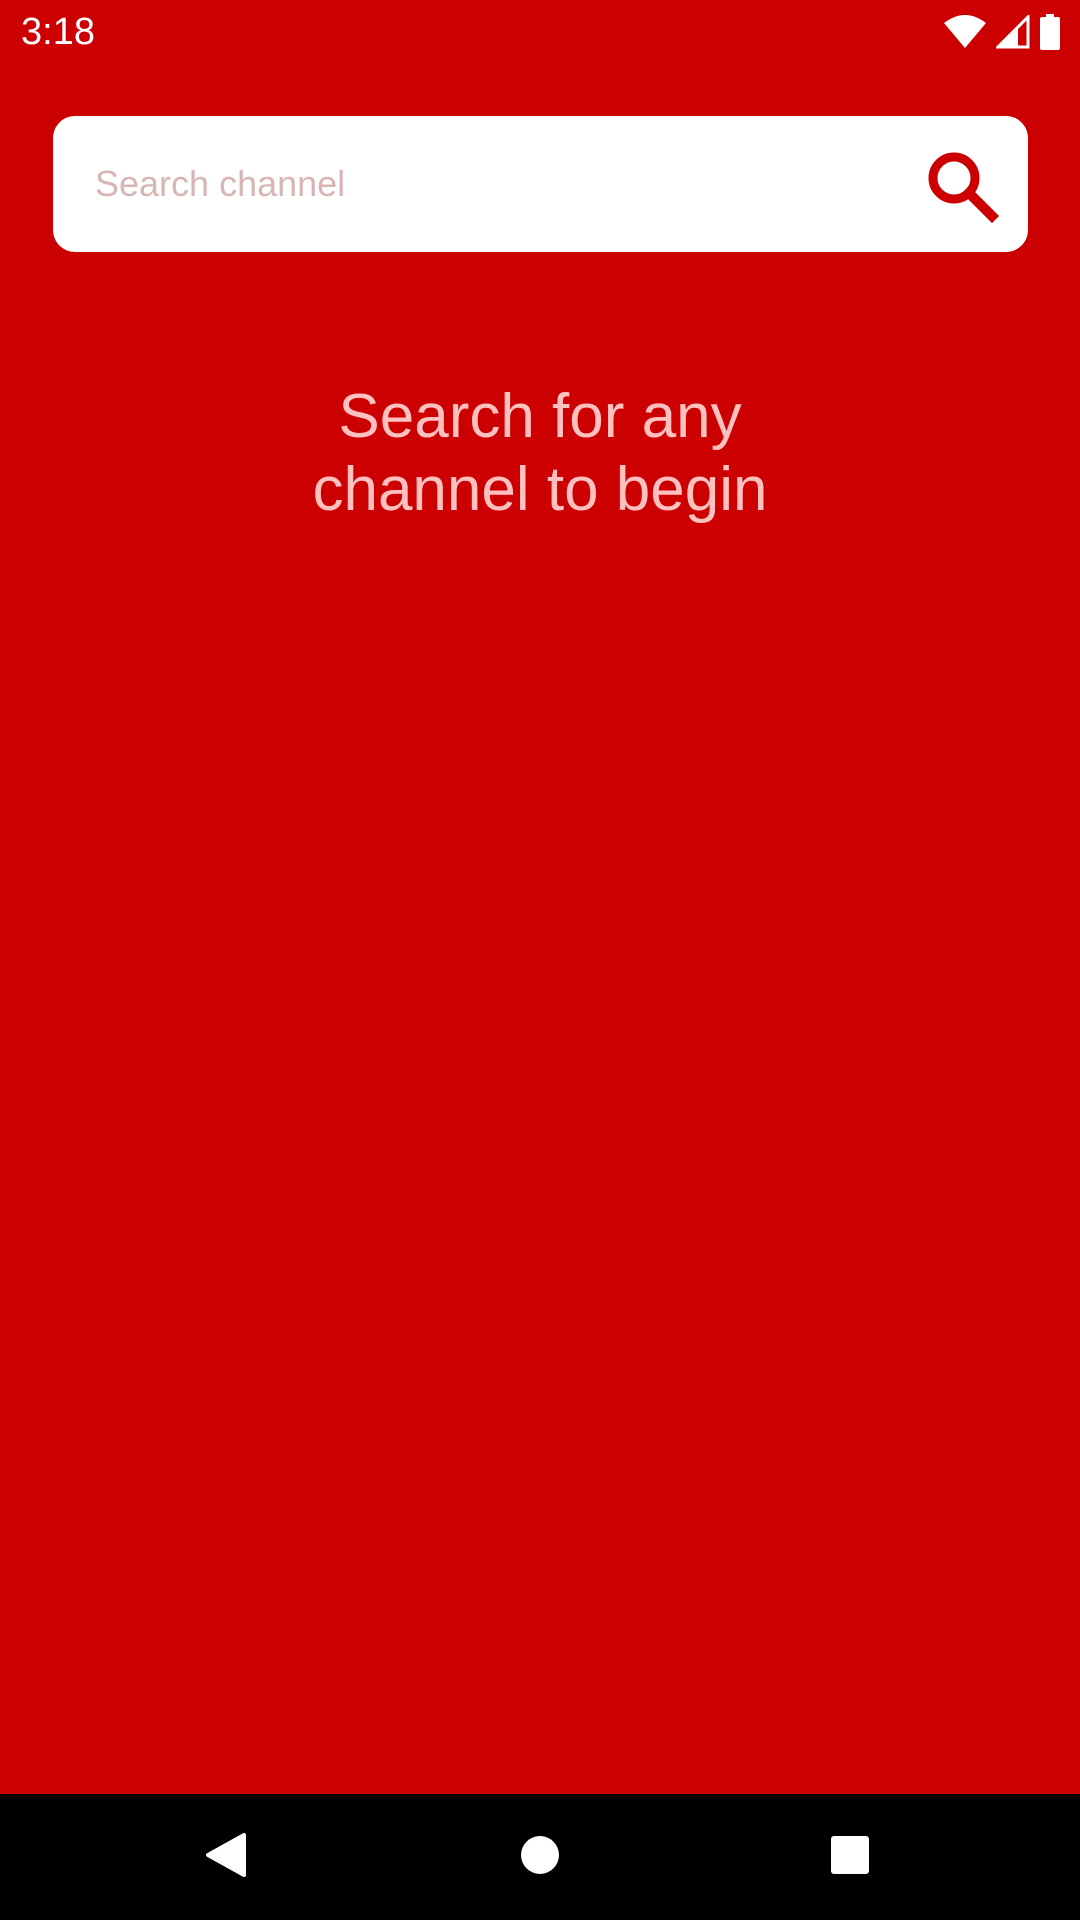 This screenshot has height=1920, width=1080. I want to click on search-box, so click(540, 184).